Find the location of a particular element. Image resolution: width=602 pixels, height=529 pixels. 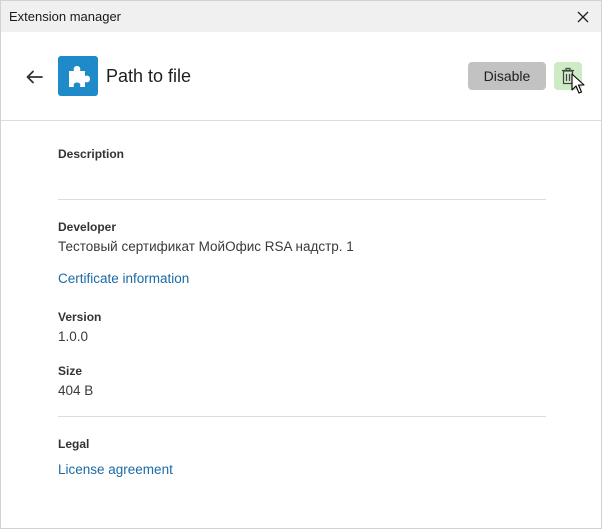

version-label: Version is located at coordinates (80, 317).